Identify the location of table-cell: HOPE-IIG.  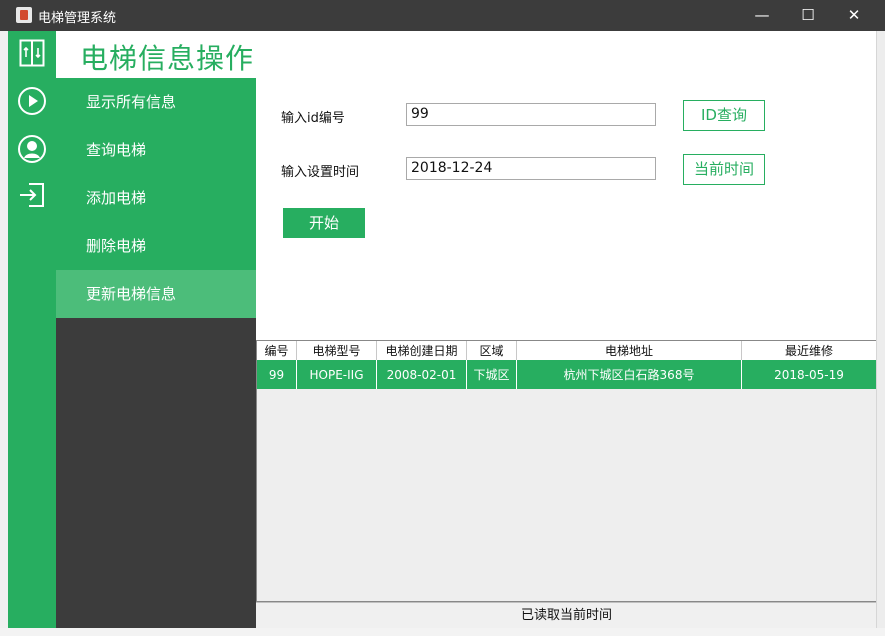
(337, 374).